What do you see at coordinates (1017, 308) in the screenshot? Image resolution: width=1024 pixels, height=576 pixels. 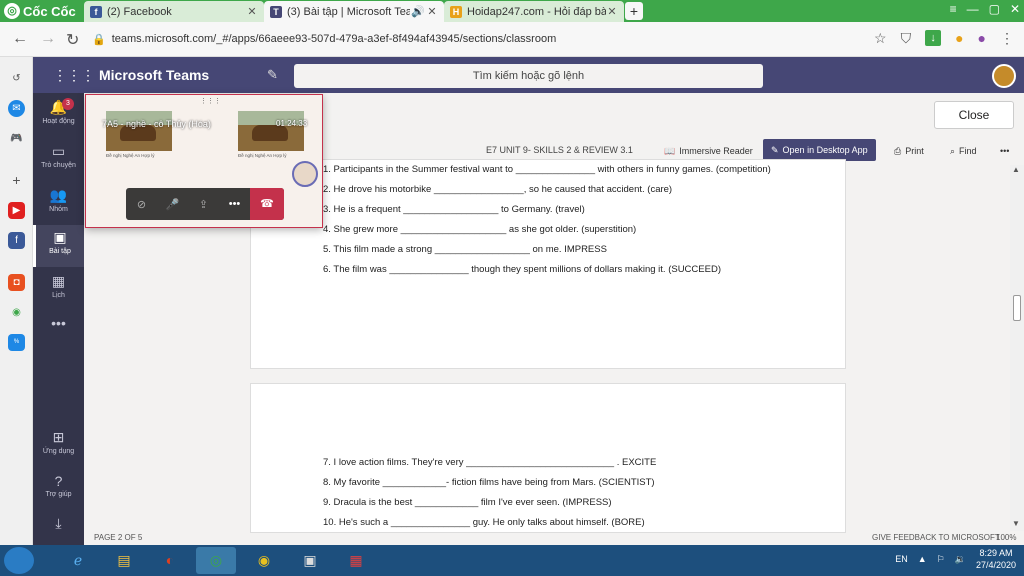 I see `scroll-thumb` at bounding box center [1017, 308].